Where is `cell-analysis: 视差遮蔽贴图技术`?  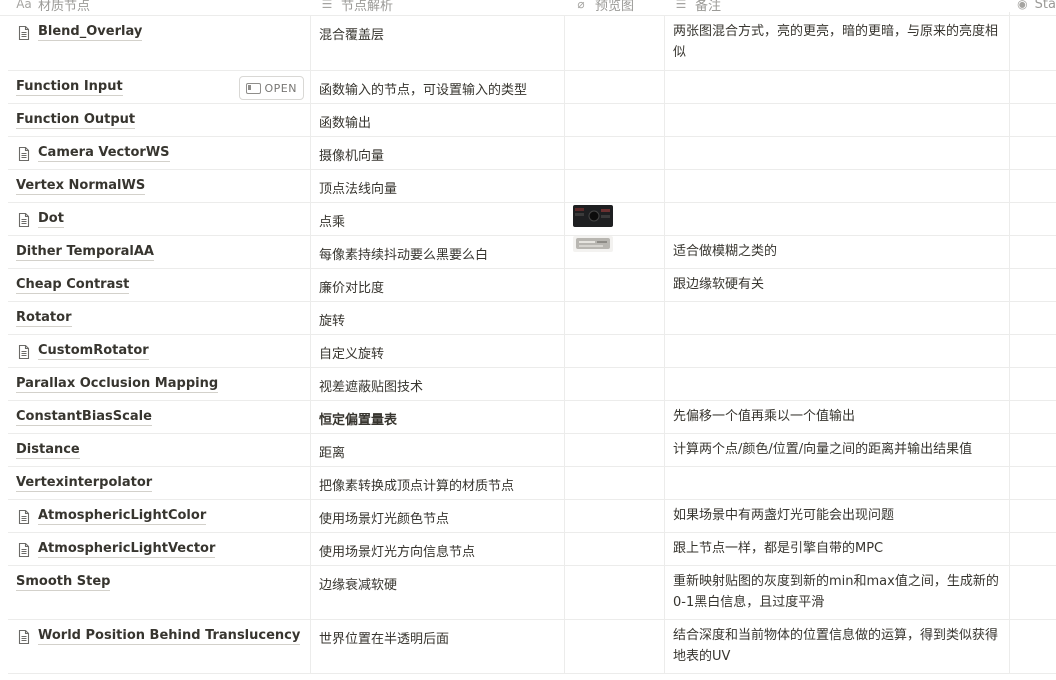
cell-analysis: 视差遮蔽贴图技术 is located at coordinates (438, 383).